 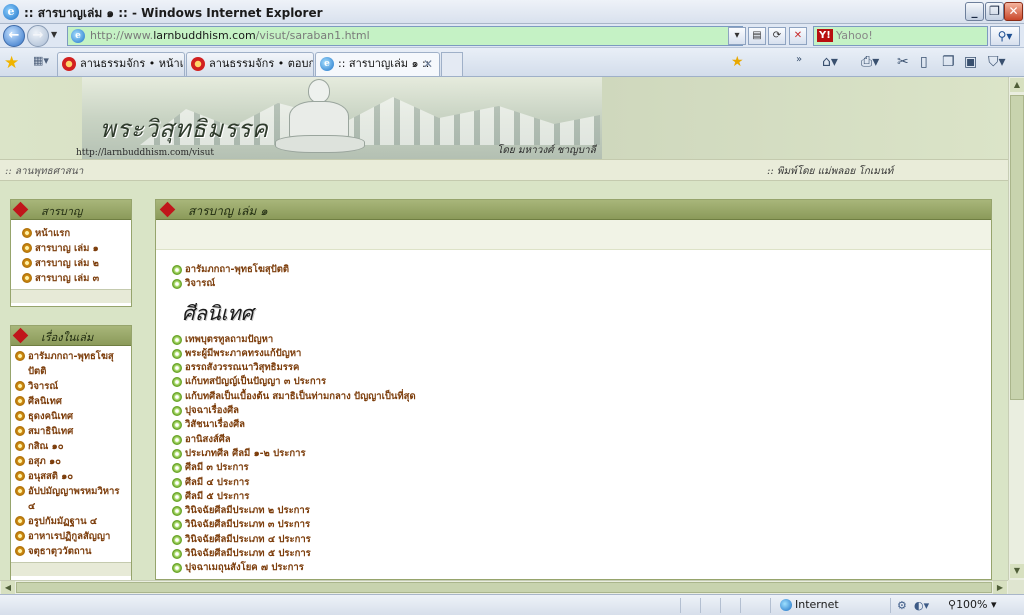 I want to click on picture-icon: ▣, so click(x=970, y=62).